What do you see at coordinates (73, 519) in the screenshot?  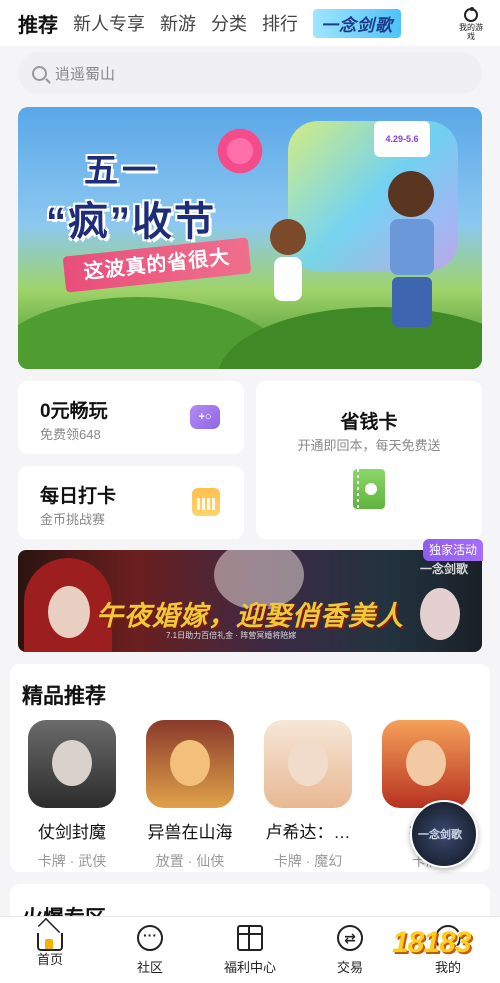 I see `checkin-subtitle: 金币挑战赛` at bounding box center [73, 519].